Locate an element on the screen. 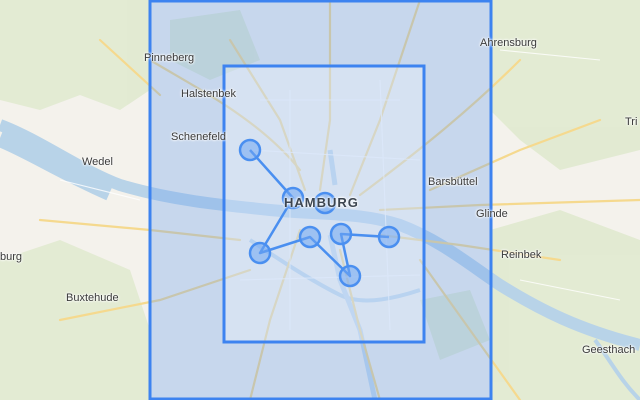 Image resolution: width=640 pixels, height=400 pixels. place-label-wedel: Wedel is located at coordinates (97, 162).